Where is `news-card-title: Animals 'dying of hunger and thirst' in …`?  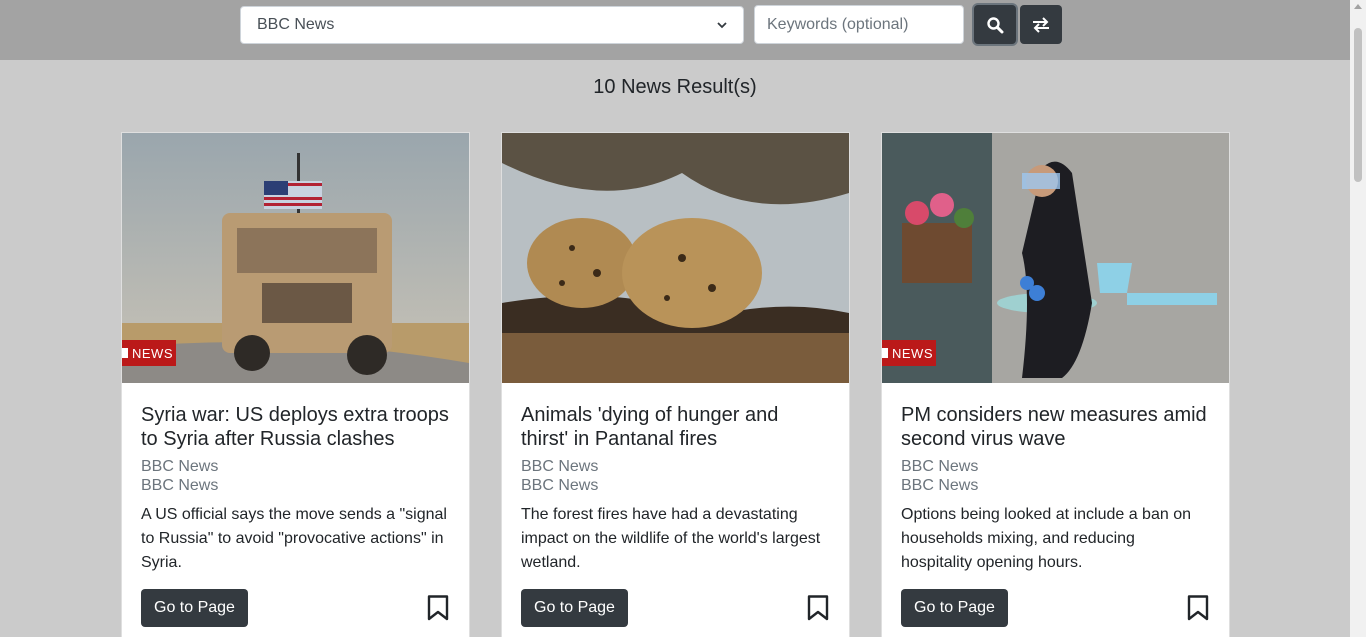
news-card-title: Animals 'dying of hunger and thirst' in … is located at coordinates (650, 427).